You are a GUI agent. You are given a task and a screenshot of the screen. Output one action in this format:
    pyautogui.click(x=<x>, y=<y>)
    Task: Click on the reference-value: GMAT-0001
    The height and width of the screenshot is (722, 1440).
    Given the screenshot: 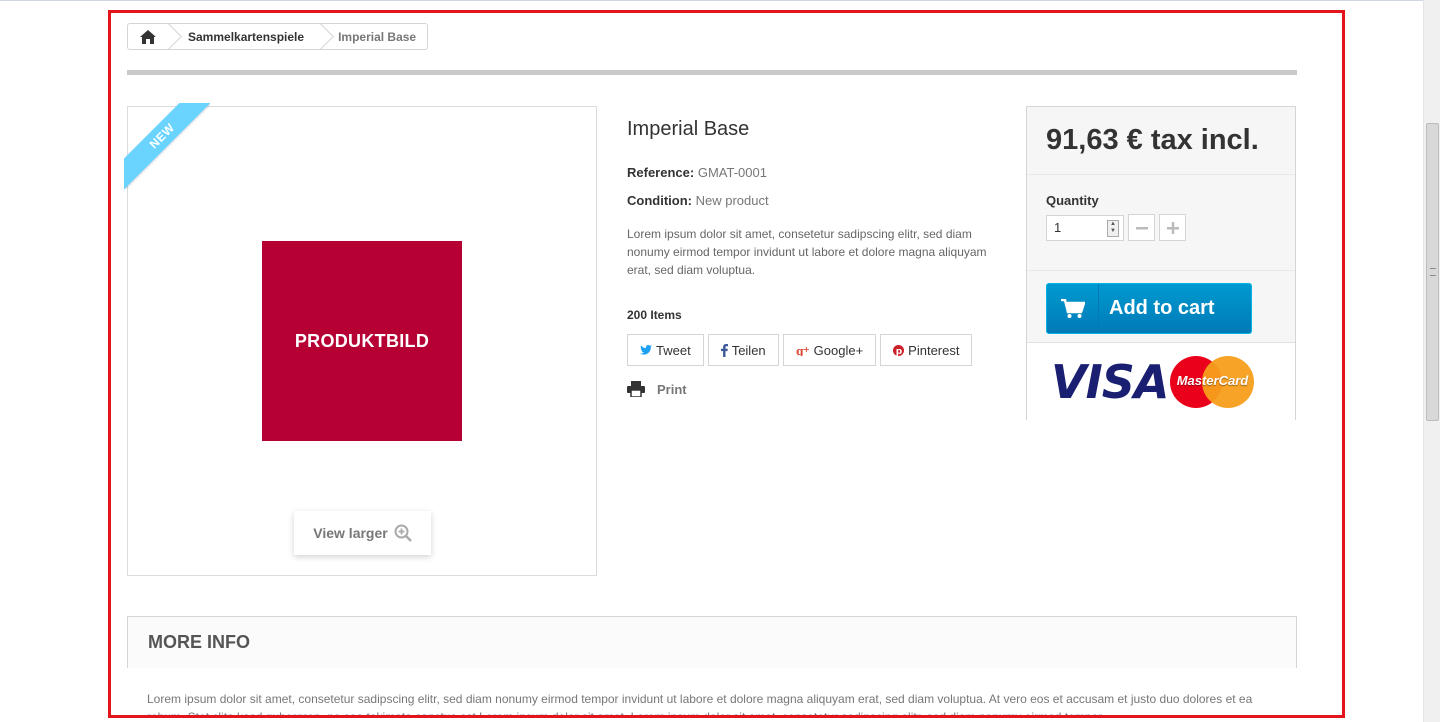 What is the action you would take?
    pyautogui.click(x=732, y=172)
    